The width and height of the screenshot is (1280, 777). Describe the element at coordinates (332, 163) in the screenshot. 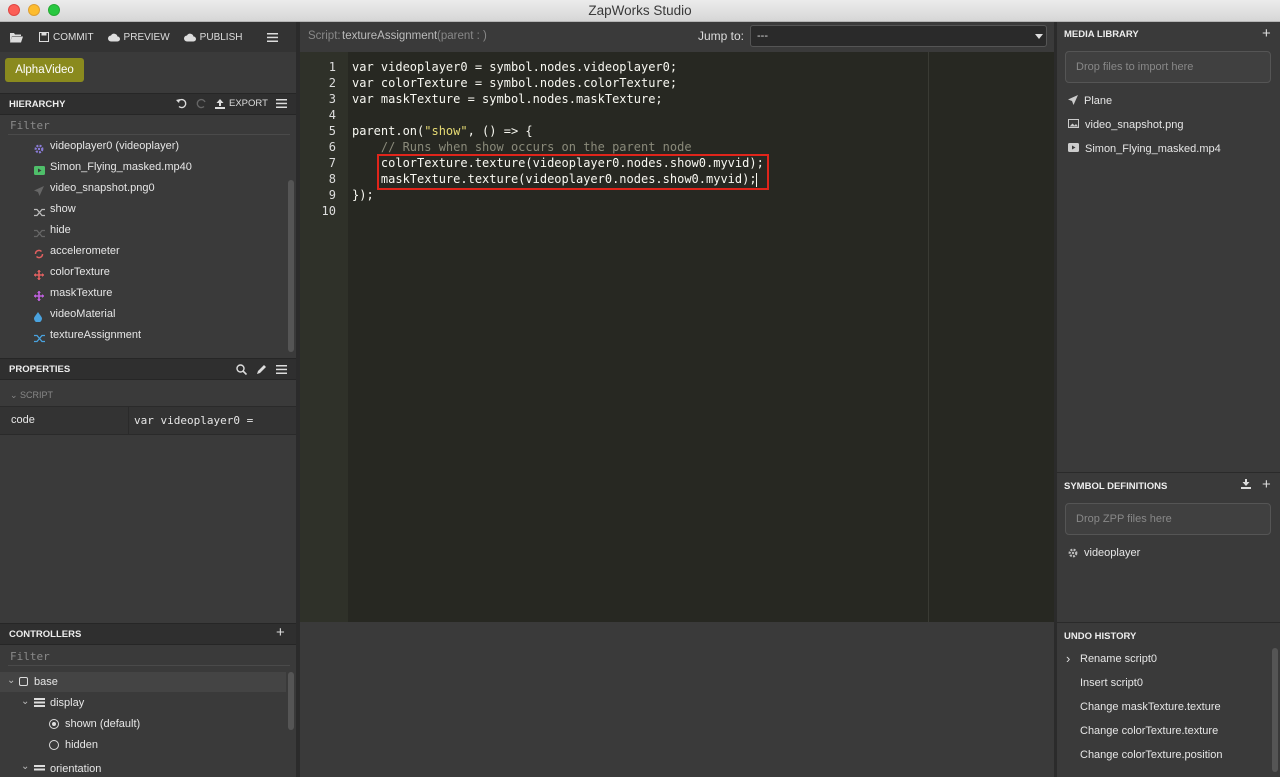

I see `line-number: 7` at that location.